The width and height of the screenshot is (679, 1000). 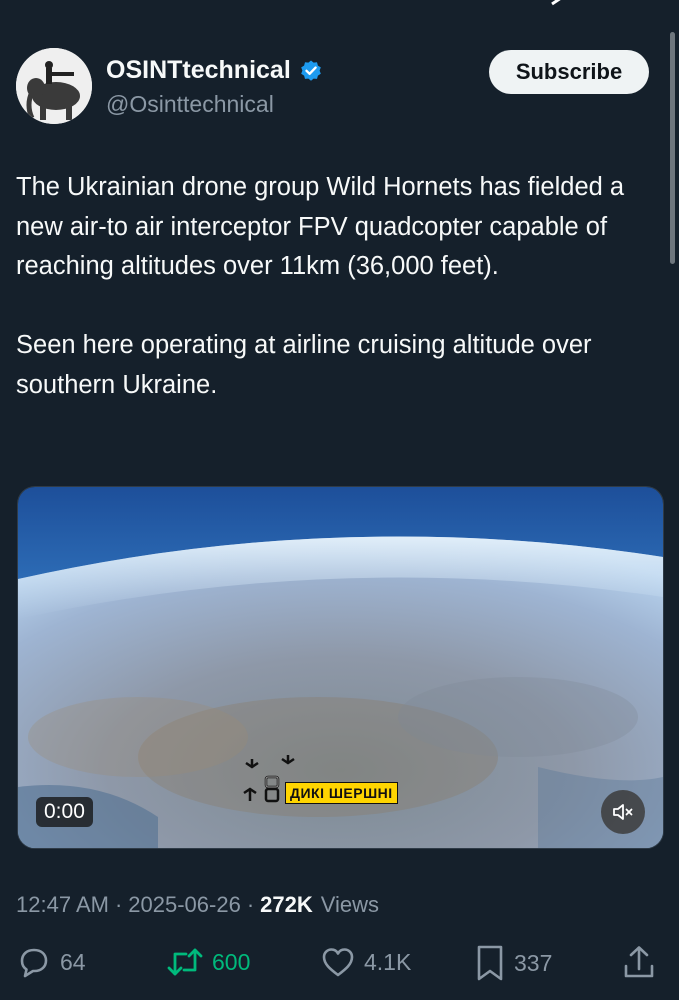 What do you see at coordinates (569, 72) in the screenshot?
I see `subscribe-button: Subscribe` at bounding box center [569, 72].